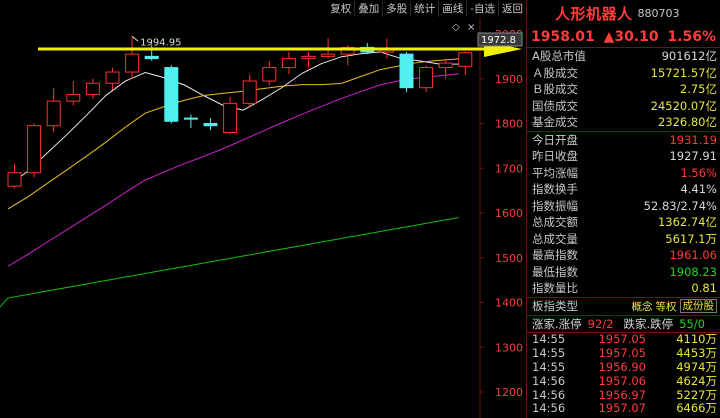 This screenshot has width=720, height=418. What do you see at coordinates (691, 238) in the screenshot?
I see `stat-value: 5617.1万` at bounding box center [691, 238].